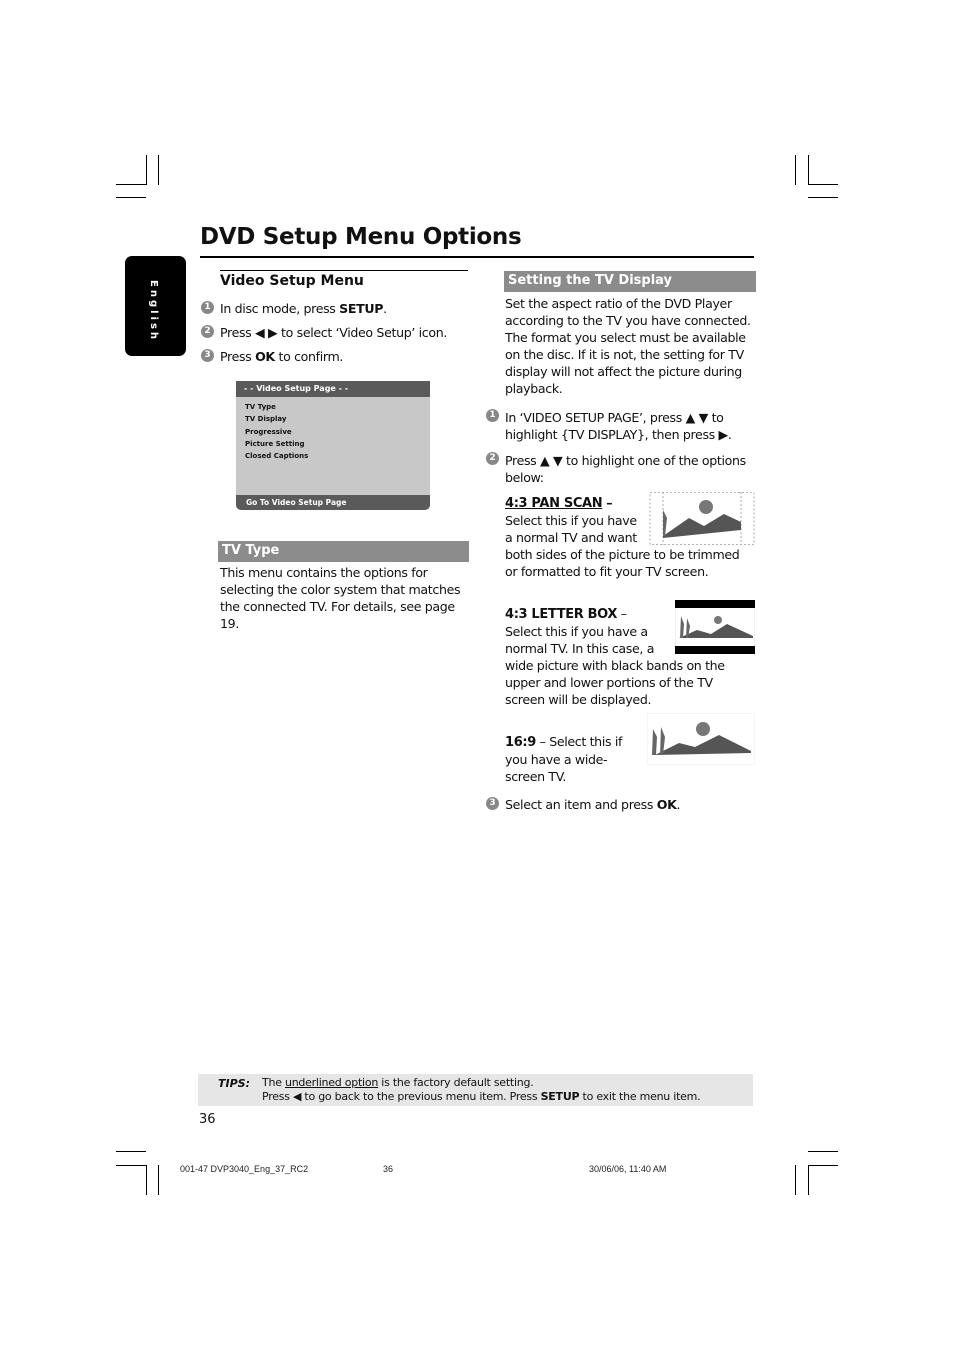 Image resolution: width=954 pixels, height=1351 pixels. What do you see at coordinates (153, 311) in the screenshot?
I see `language-label: English` at bounding box center [153, 311].